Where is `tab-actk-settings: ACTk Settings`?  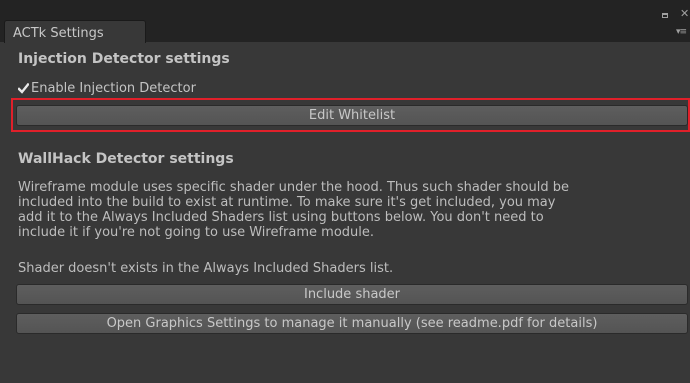
tab-actk-settings: ACTk Settings is located at coordinates (75, 31).